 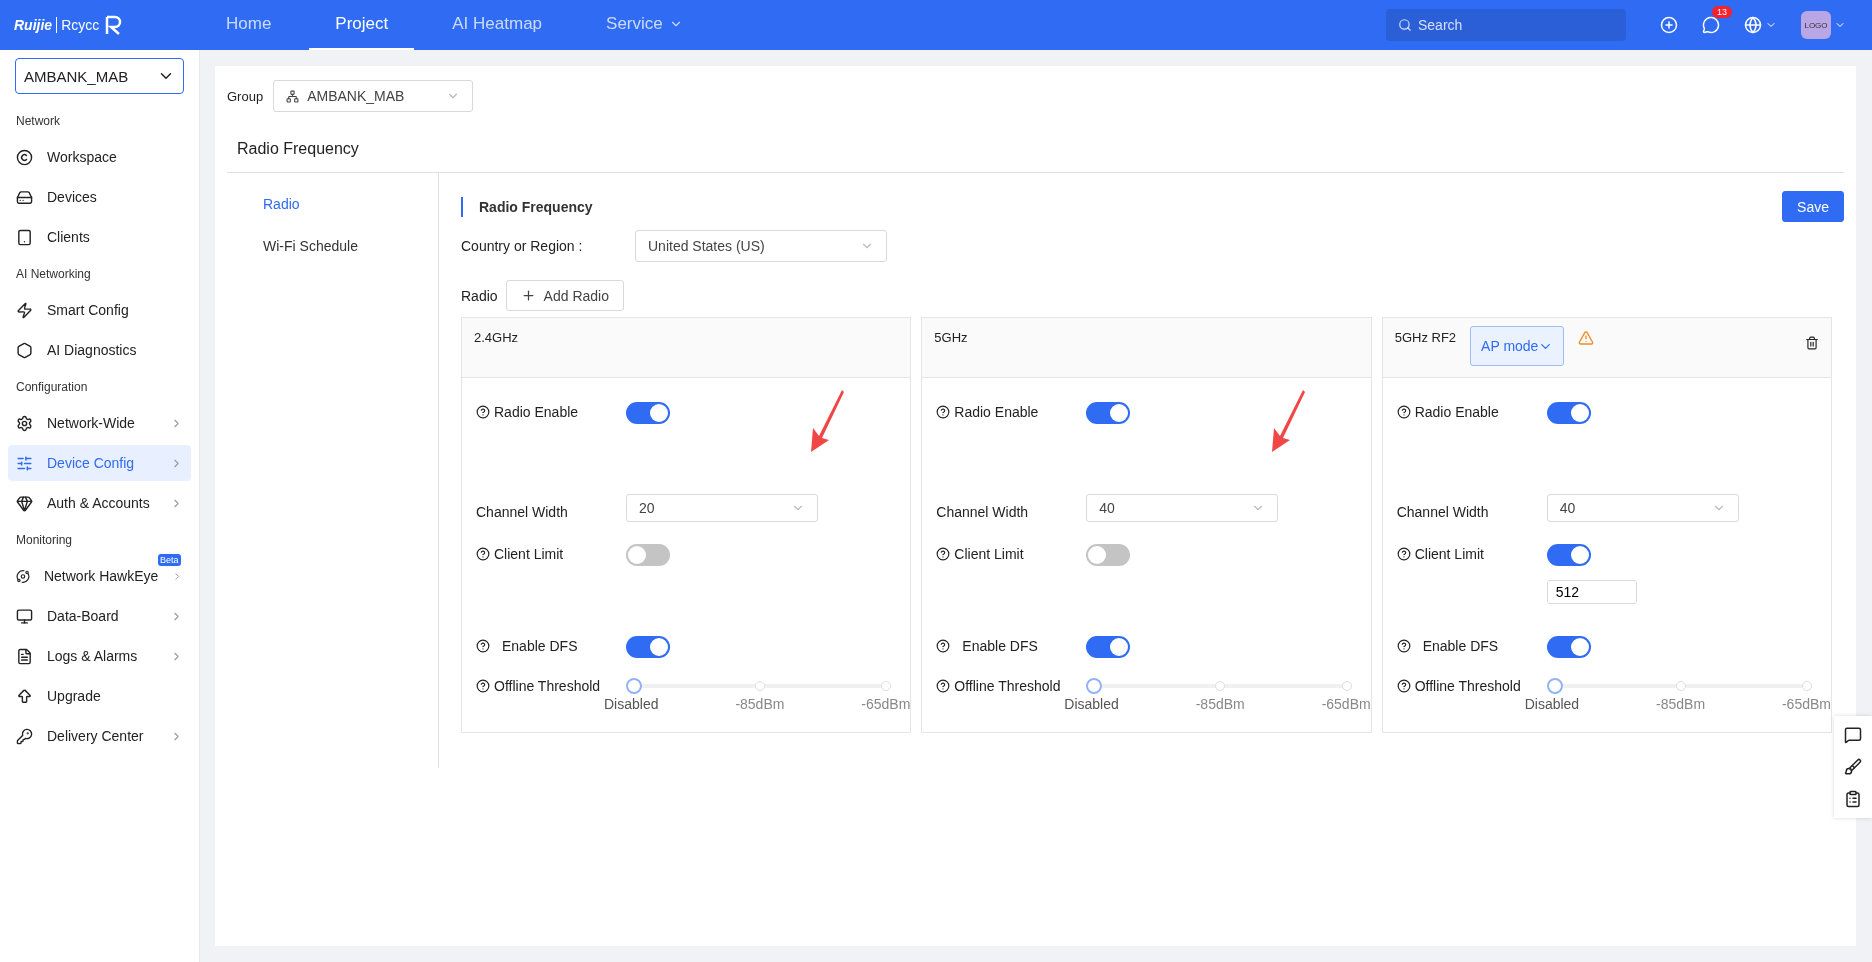 What do you see at coordinates (24, 197) in the screenshot?
I see `device-icon` at bounding box center [24, 197].